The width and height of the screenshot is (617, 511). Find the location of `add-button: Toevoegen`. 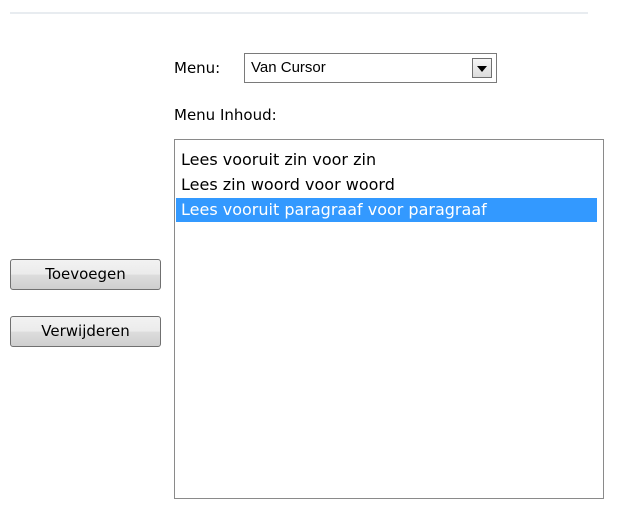

add-button: Toevoegen is located at coordinates (85, 274).